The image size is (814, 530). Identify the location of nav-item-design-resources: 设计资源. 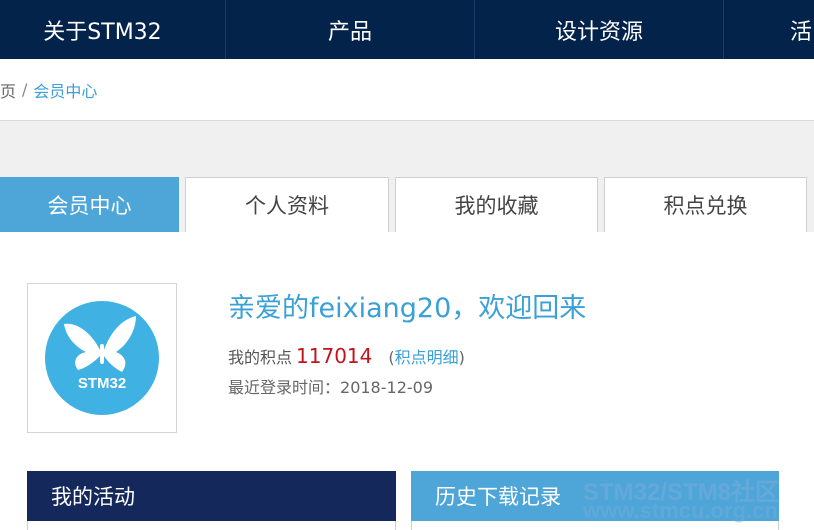
(599, 29).